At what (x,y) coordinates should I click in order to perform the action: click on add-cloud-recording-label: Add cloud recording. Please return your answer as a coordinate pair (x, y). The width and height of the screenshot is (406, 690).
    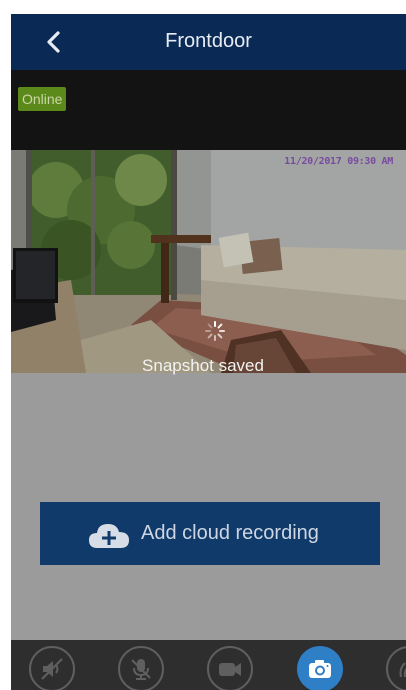
    Looking at the image, I should click on (230, 533).